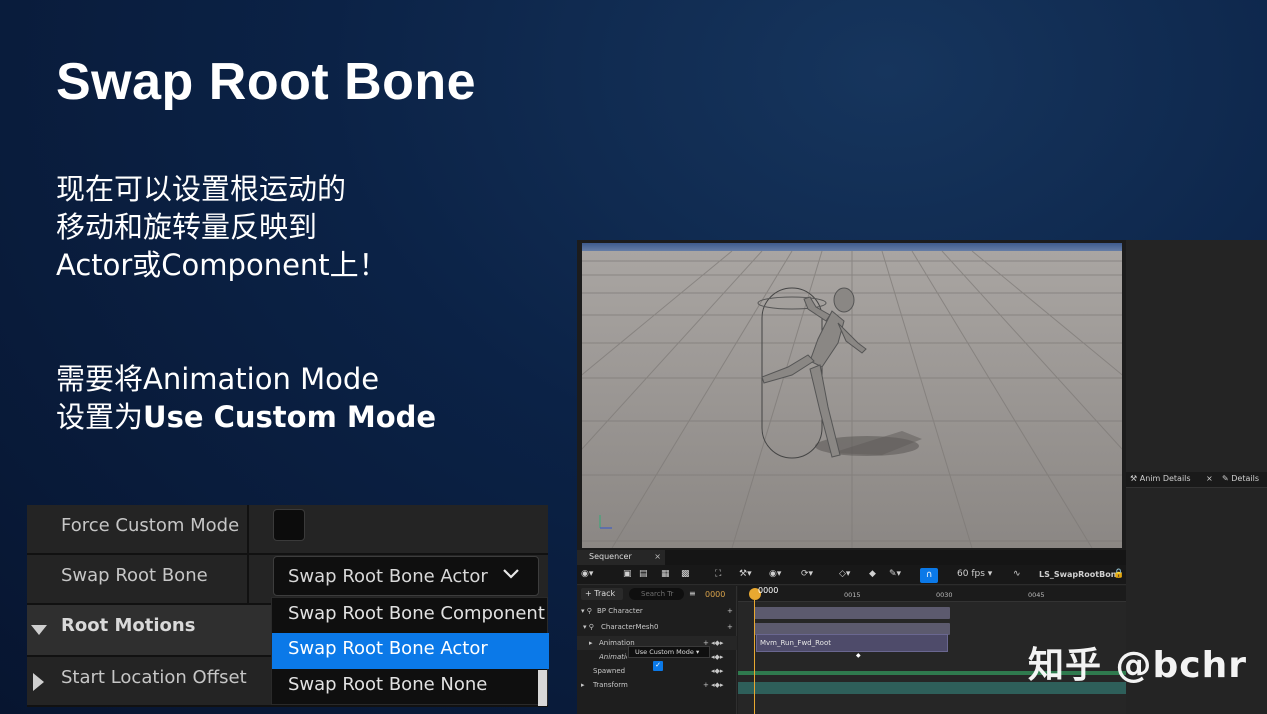 The image size is (1267, 714). What do you see at coordinates (944, 595) in the screenshot?
I see `ruler-label: 0030` at bounding box center [944, 595].